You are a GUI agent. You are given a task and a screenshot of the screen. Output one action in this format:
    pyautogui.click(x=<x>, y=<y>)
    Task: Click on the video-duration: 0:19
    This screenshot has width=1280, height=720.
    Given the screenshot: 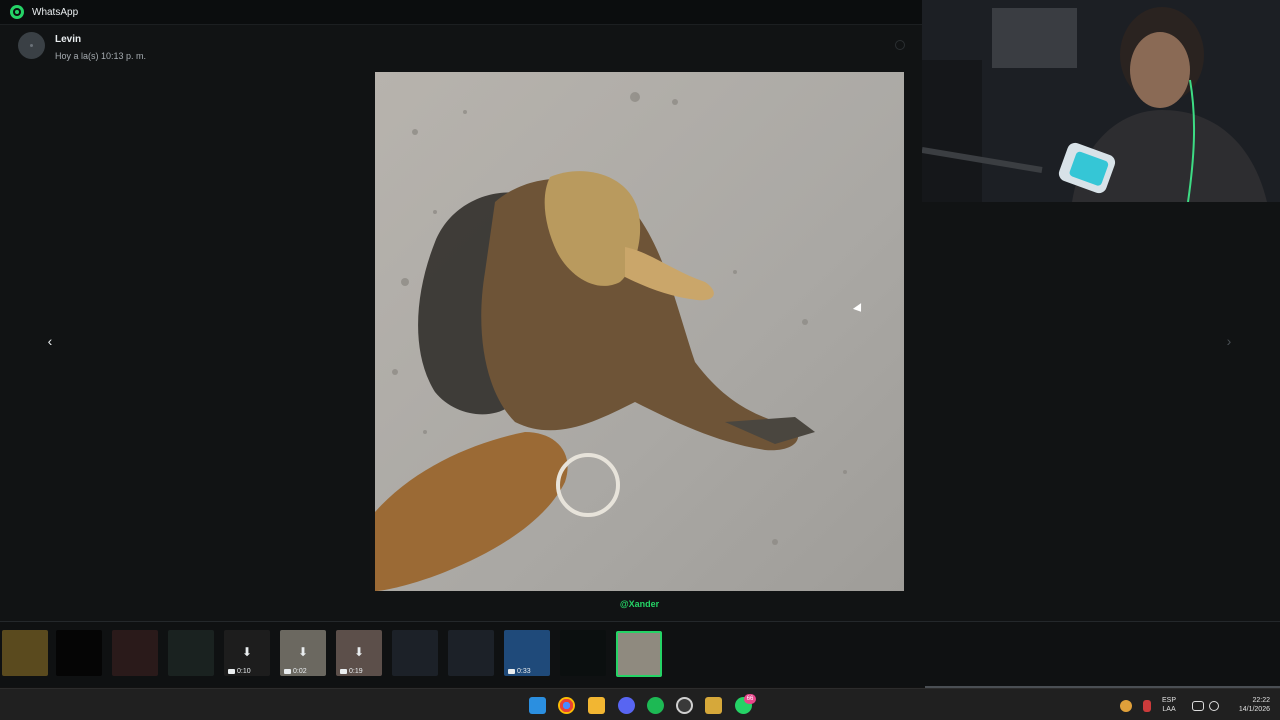 What is the action you would take?
    pyautogui.click(x=351, y=671)
    